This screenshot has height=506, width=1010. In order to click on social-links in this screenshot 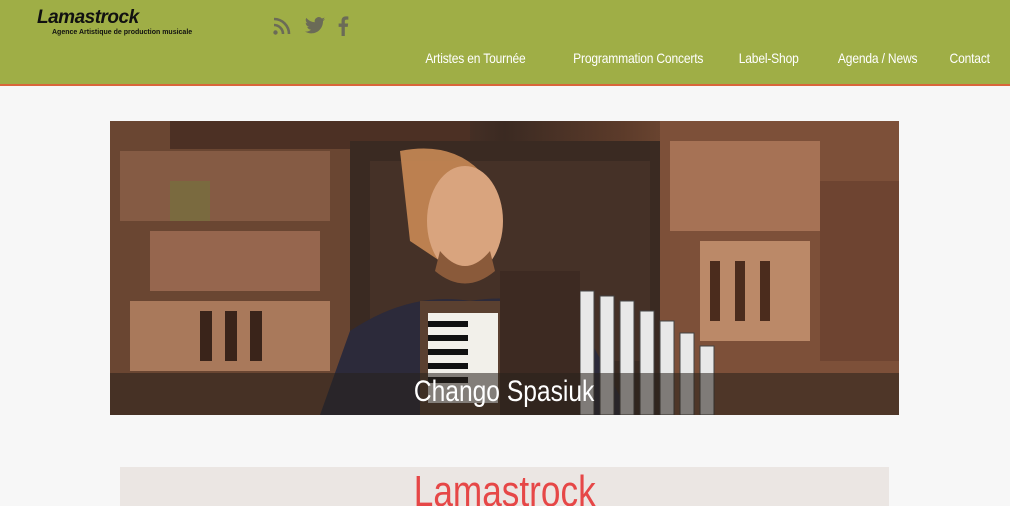, I will do `click(314, 26)`.